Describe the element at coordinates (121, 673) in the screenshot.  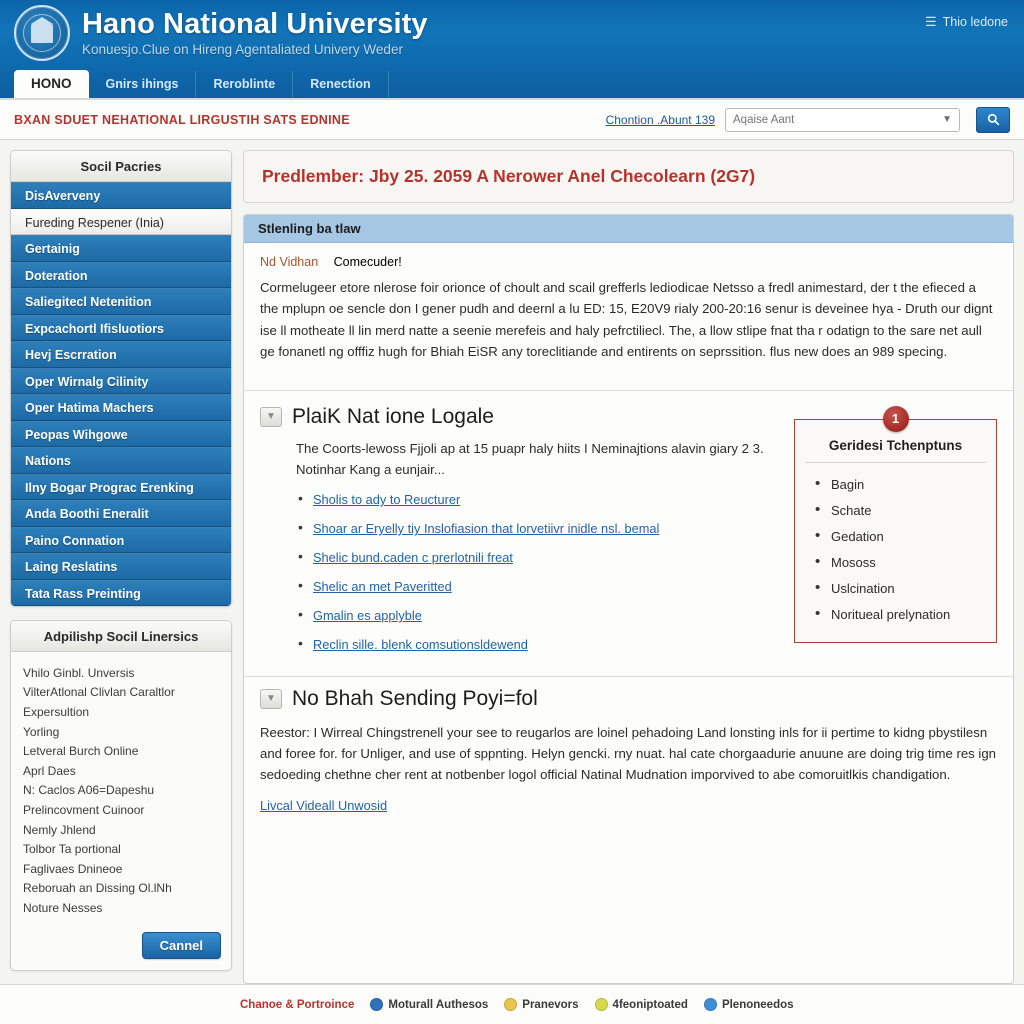
I see `list-item: Vhilo Ginbl. Unversis` at that location.